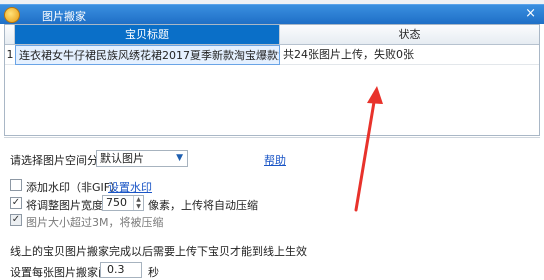 Image resolution: width=544 pixels, height=280 pixels. What do you see at coordinates (64, 205) in the screenshot?
I see `resize-label: 将调整图片宽度` at bounding box center [64, 205].